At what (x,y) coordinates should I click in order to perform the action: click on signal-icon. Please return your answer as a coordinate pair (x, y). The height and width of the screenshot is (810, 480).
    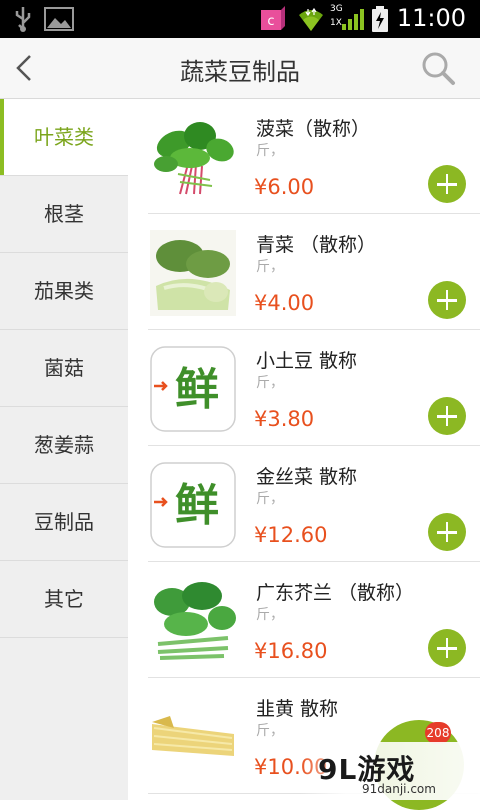
    Looking at the image, I should click on (353, 19).